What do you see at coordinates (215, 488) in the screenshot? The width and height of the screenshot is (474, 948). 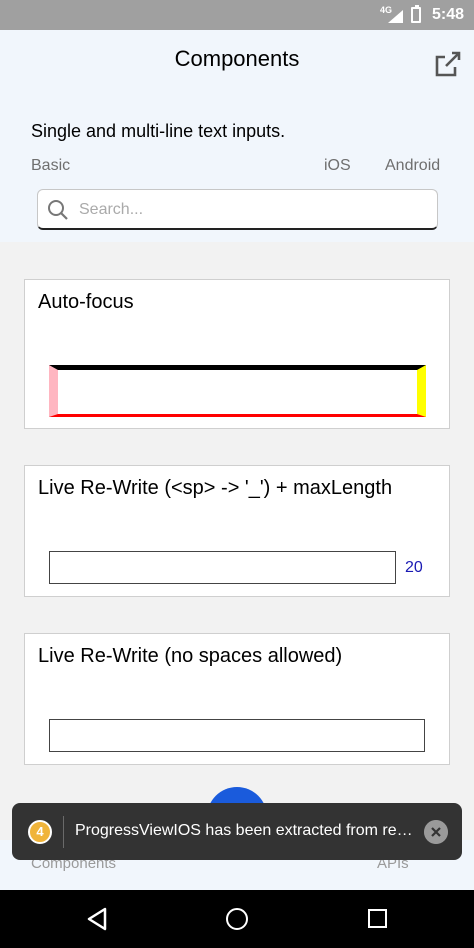 I see `card-title: Live Re-Write (<sp> -> '_') + maxLength` at bounding box center [215, 488].